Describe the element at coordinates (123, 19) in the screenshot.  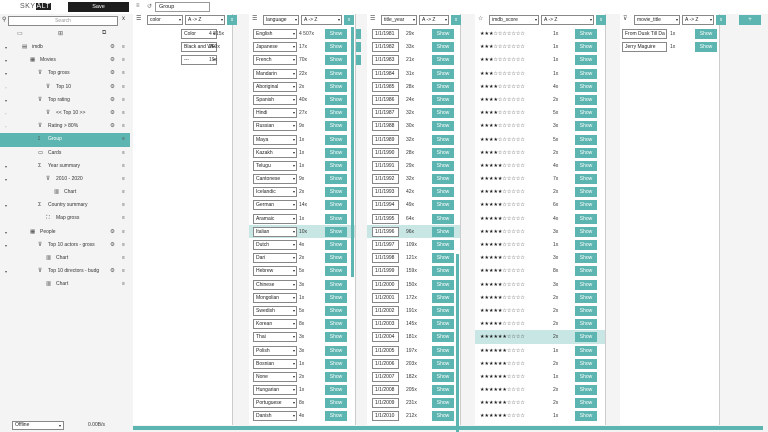
I see `clear-search-icon: x` at that location.